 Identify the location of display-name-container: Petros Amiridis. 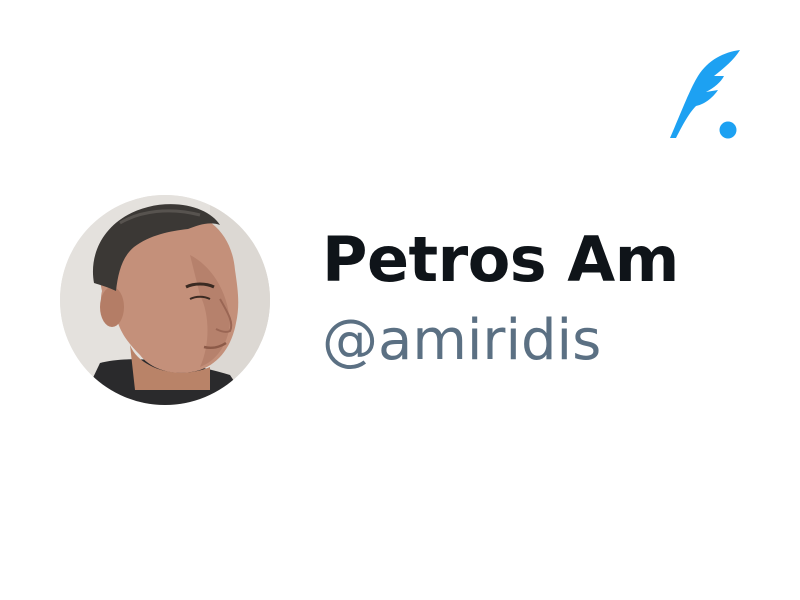
(501, 262).